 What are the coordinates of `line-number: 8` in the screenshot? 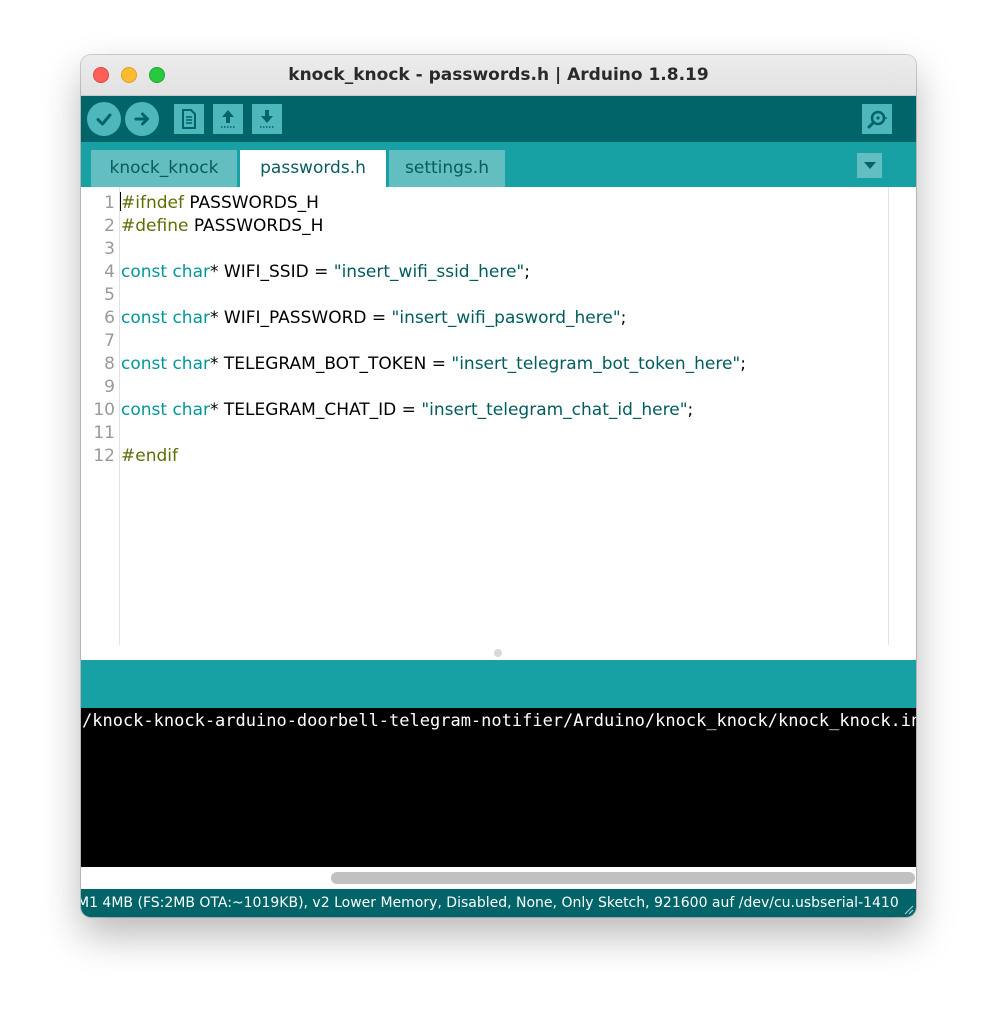 It's located at (98, 364).